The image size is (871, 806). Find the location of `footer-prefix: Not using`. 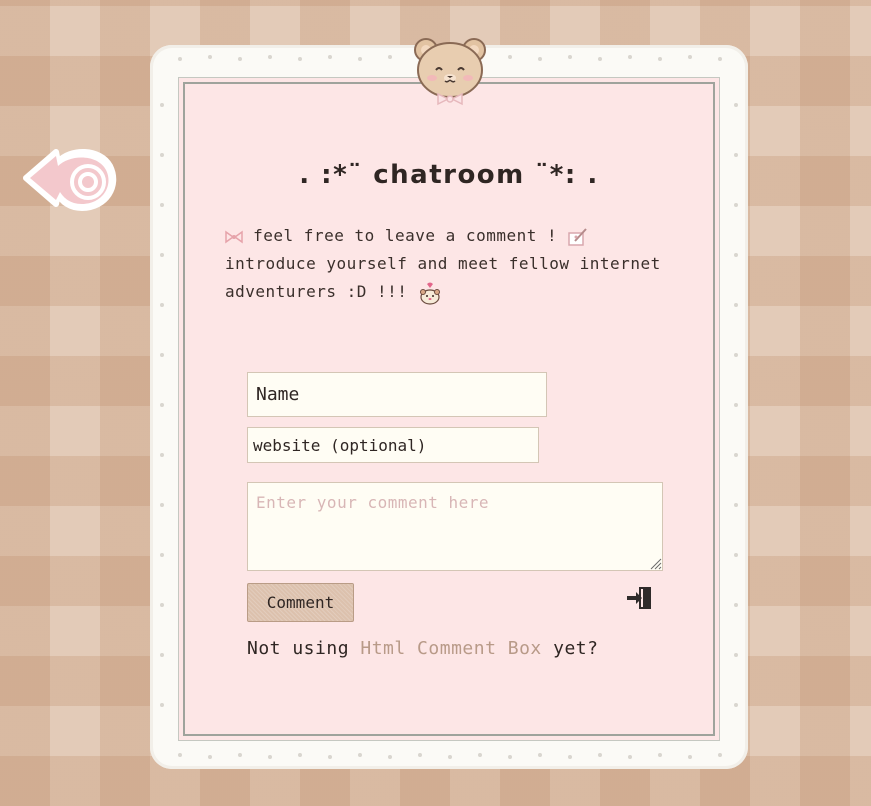

footer-prefix: Not using is located at coordinates (304, 648).